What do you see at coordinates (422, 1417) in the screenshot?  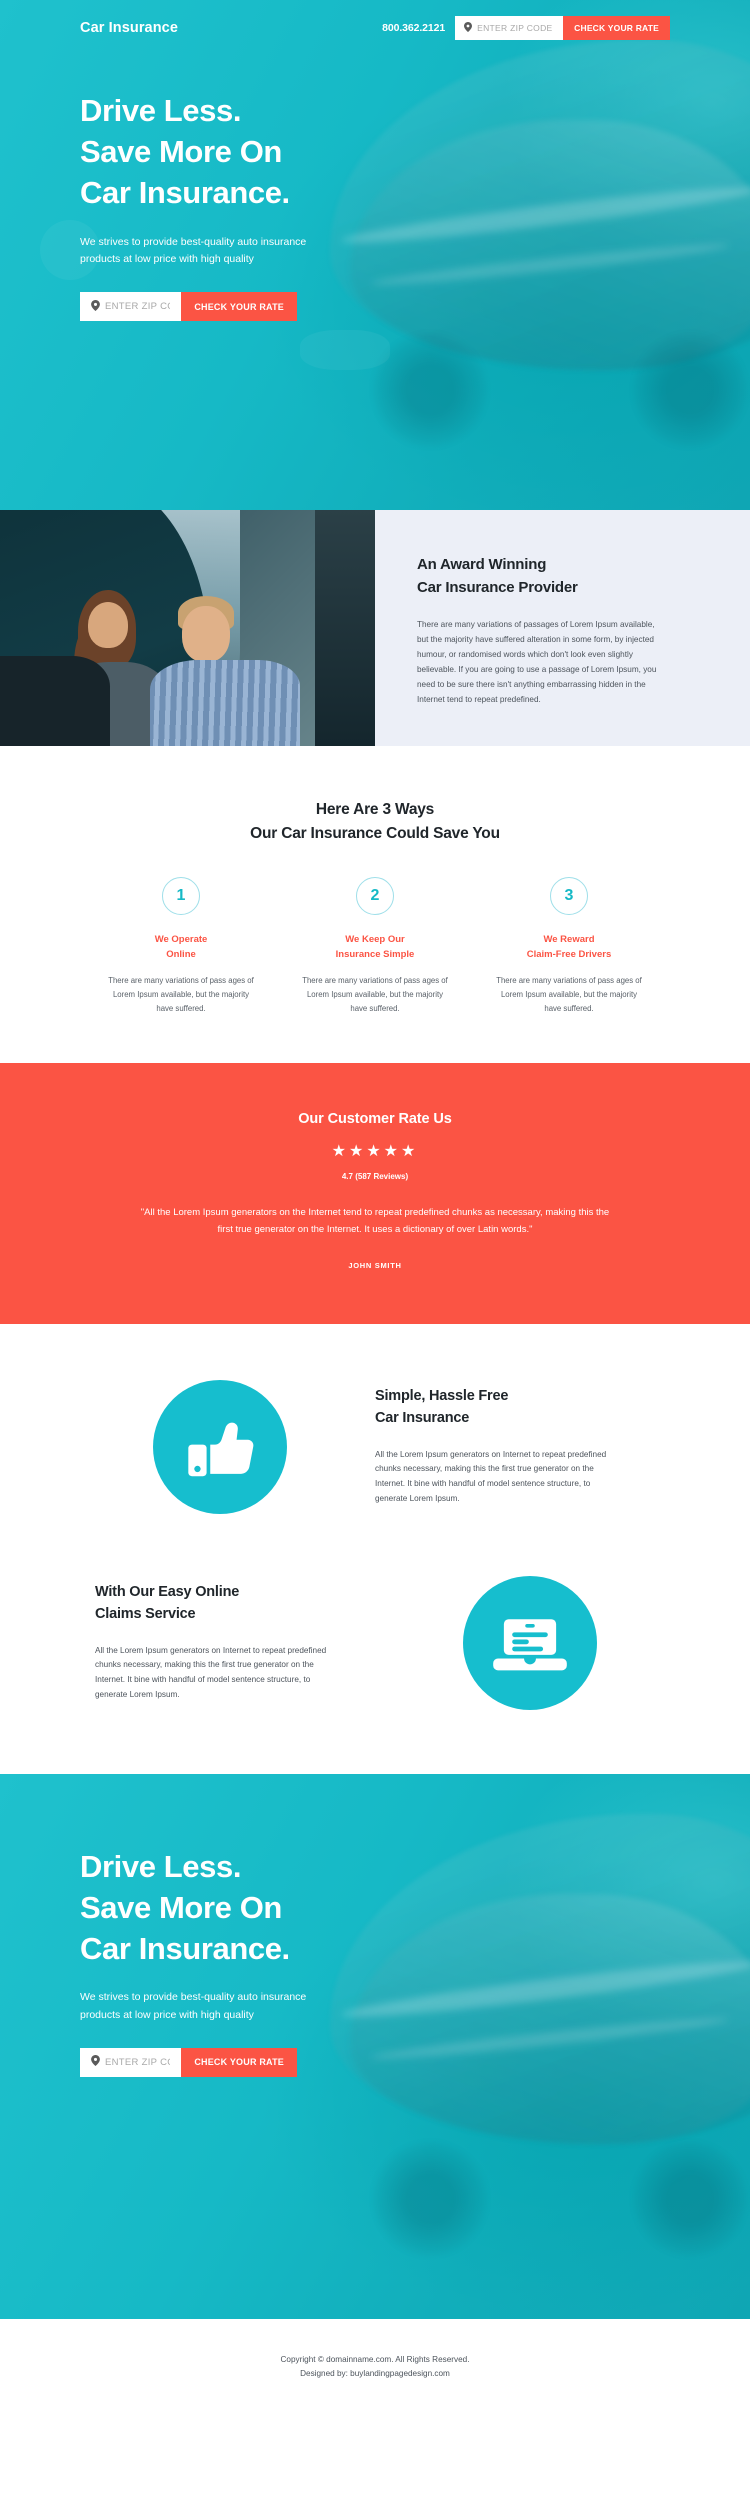 I see `feature-title-line2: Car Insurance` at bounding box center [422, 1417].